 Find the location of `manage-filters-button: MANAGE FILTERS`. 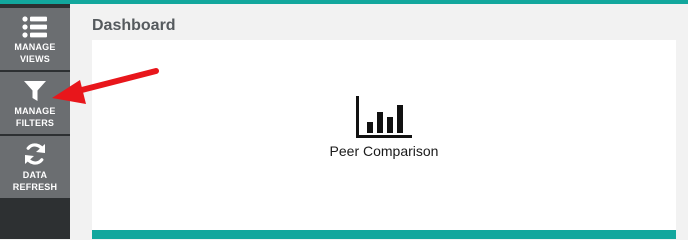

manage-filters-button: MANAGE FILTERS is located at coordinates (35, 103).